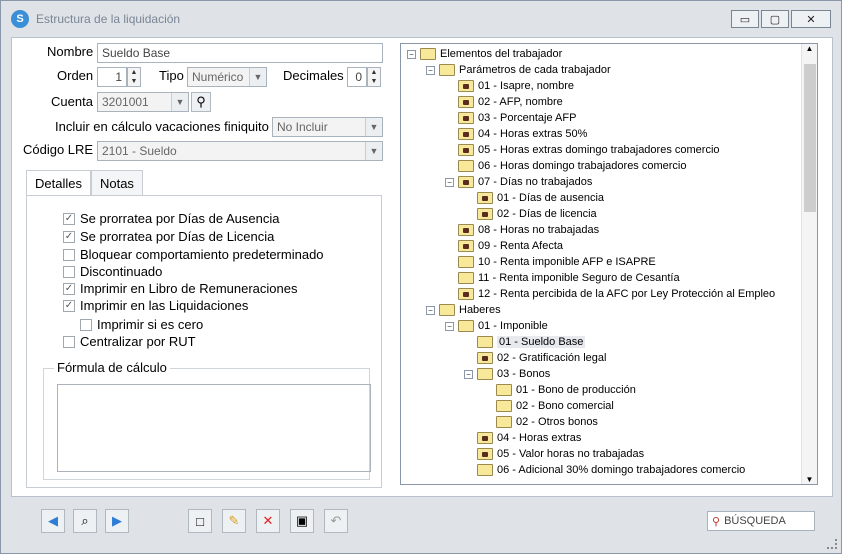 The height and width of the screenshot is (554, 842). Describe the element at coordinates (775, 19) in the screenshot. I see `maximize-button: ▢` at that location.